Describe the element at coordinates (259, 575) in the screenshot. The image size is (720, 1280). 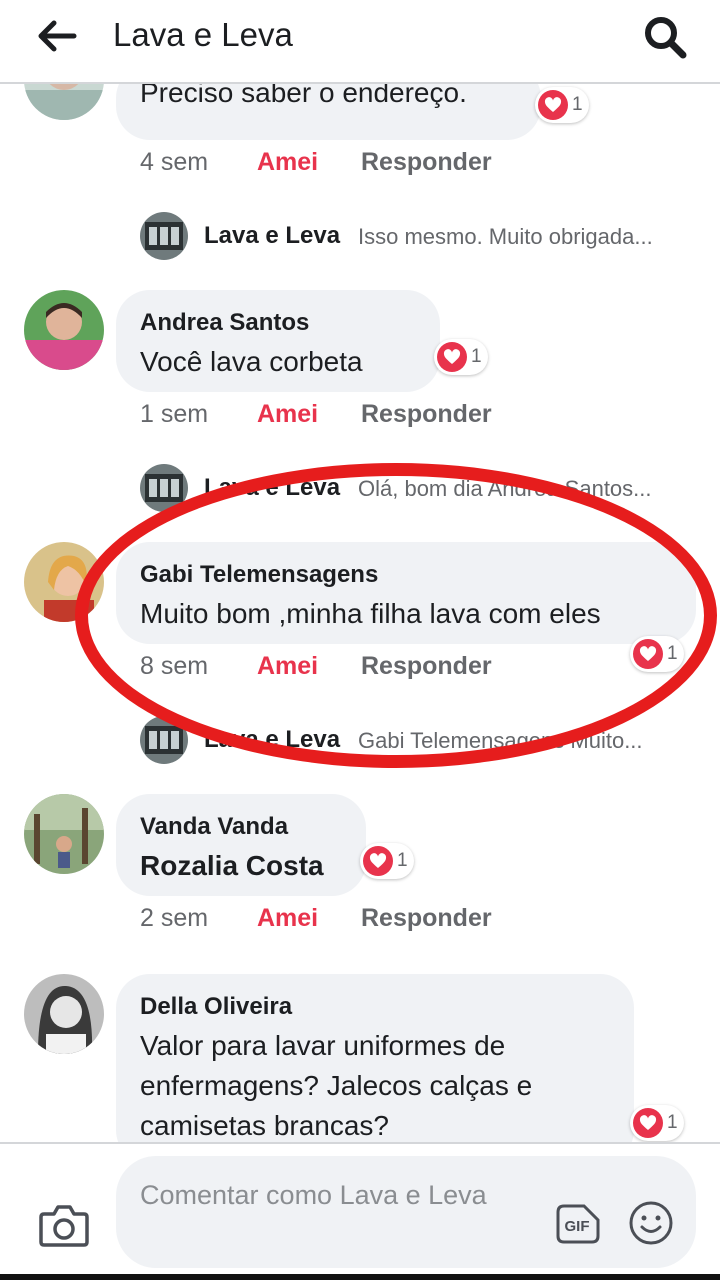
I see `comment-author: Gabi Telemensagens` at that location.